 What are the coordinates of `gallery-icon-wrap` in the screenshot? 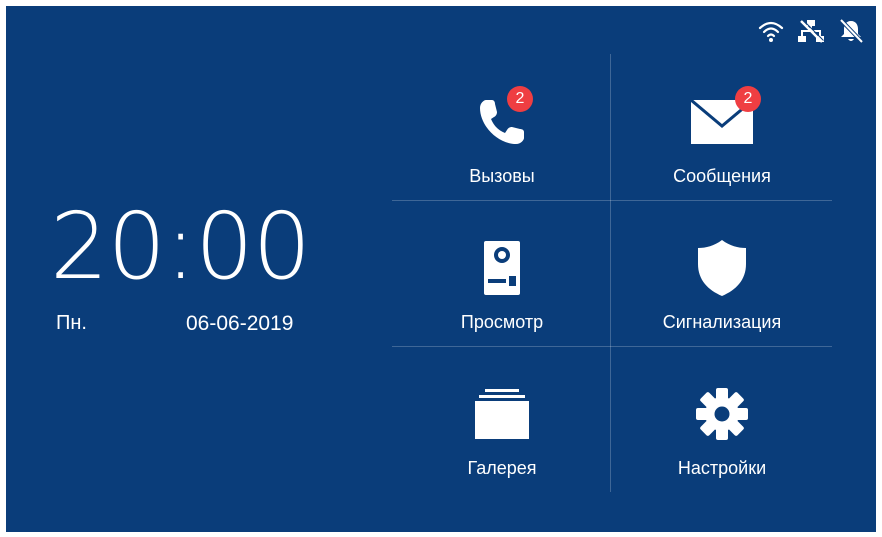 It's located at (502, 414).